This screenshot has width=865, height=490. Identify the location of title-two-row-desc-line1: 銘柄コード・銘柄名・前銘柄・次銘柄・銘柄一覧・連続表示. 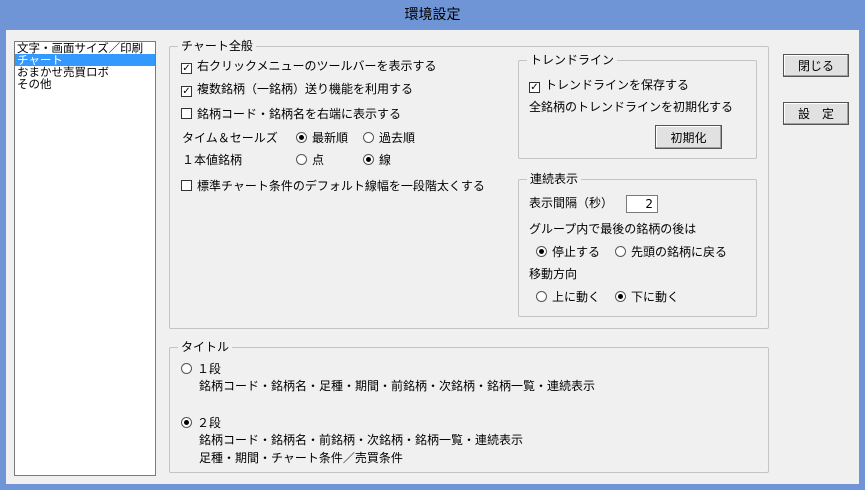
(361, 440).